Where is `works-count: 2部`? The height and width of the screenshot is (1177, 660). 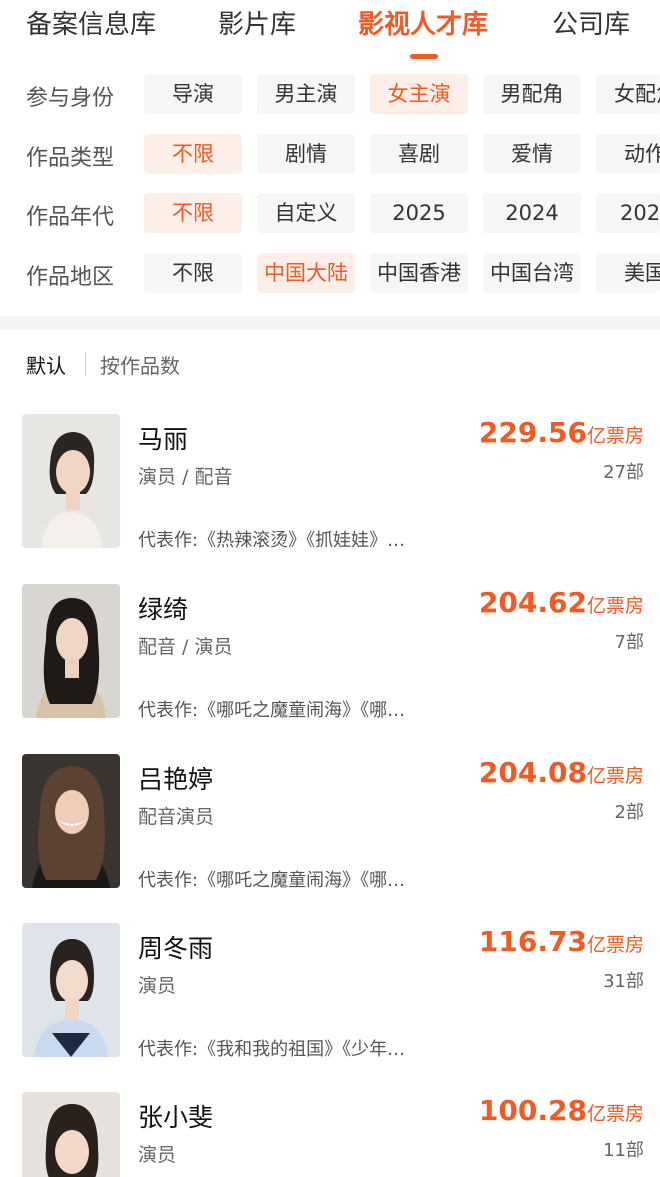
works-count: 2部 is located at coordinates (629, 812).